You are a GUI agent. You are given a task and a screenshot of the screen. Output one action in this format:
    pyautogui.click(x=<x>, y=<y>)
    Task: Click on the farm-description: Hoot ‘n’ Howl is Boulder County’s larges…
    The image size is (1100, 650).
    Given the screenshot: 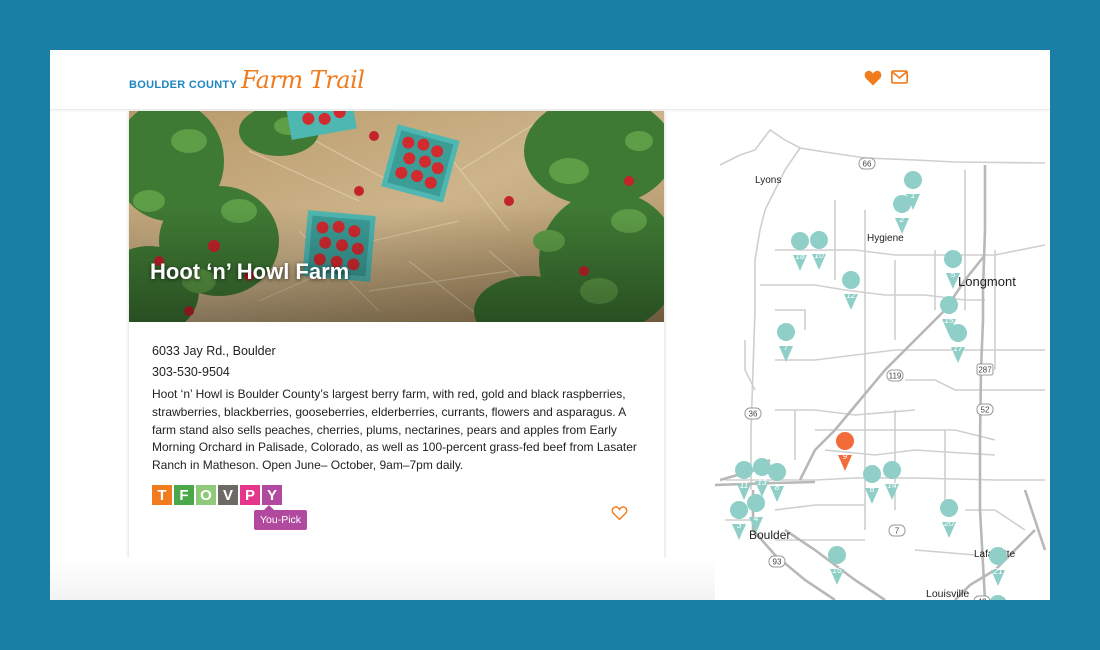 What is the action you would take?
    pyautogui.click(x=394, y=430)
    